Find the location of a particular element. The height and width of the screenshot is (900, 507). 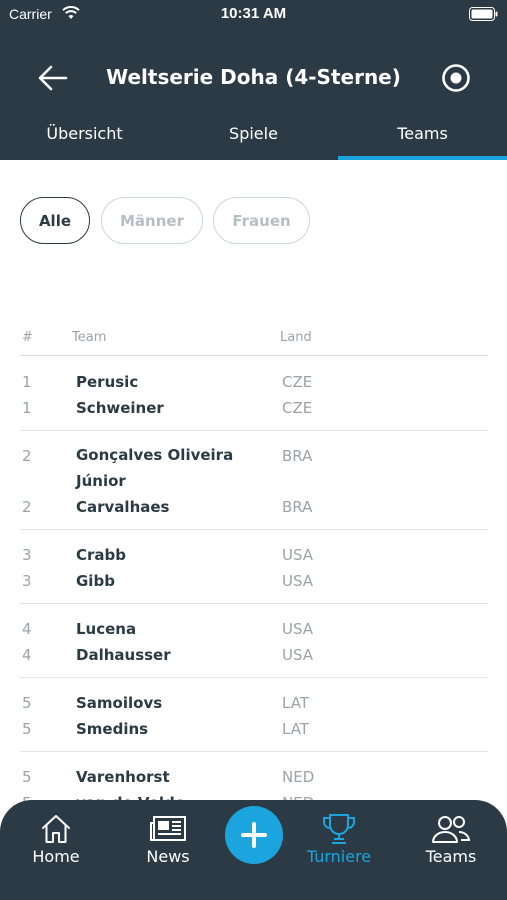

team-group: 3 Crabb USA 3 Gibb USA is located at coordinates (254, 567).